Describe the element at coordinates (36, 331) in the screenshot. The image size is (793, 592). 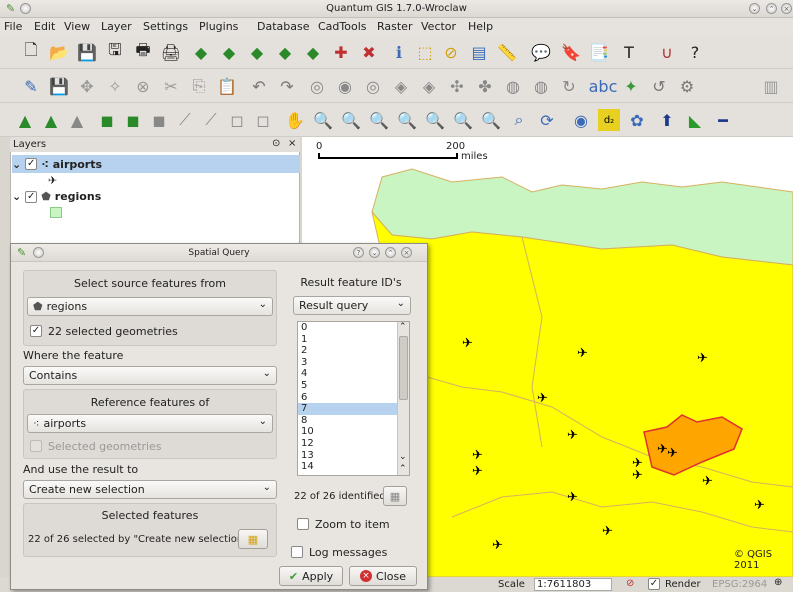
I see `selected-geometries-checkbox: ✓` at that location.